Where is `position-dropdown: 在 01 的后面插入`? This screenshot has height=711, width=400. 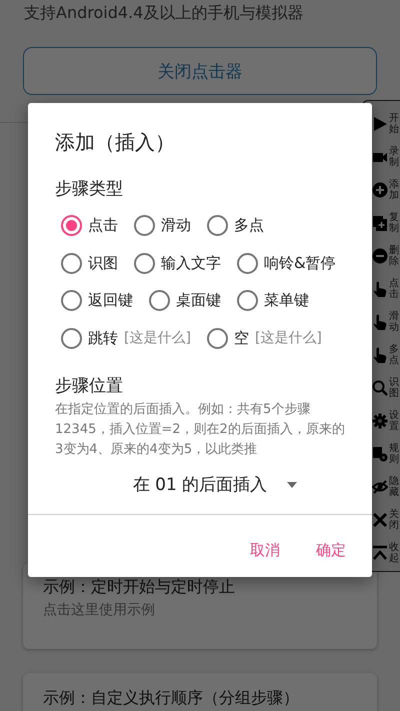 position-dropdown: 在 01 的后面插入 is located at coordinates (200, 484).